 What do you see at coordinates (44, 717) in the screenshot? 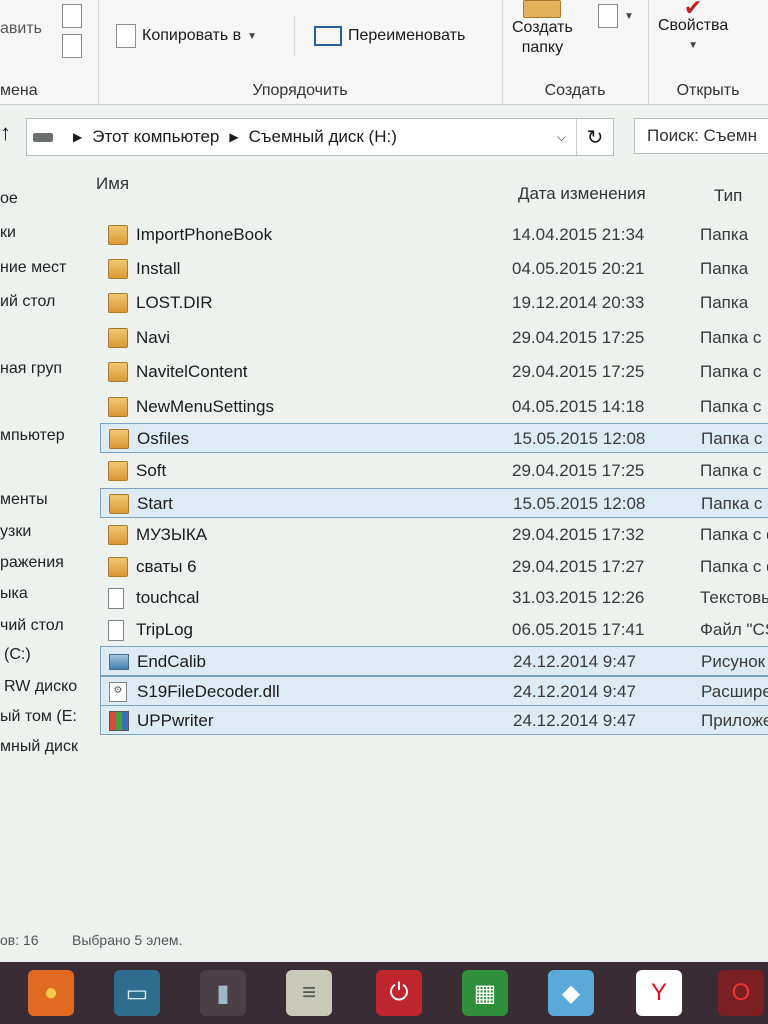
I see `nav-item: ый том (E:` at bounding box center [44, 717].